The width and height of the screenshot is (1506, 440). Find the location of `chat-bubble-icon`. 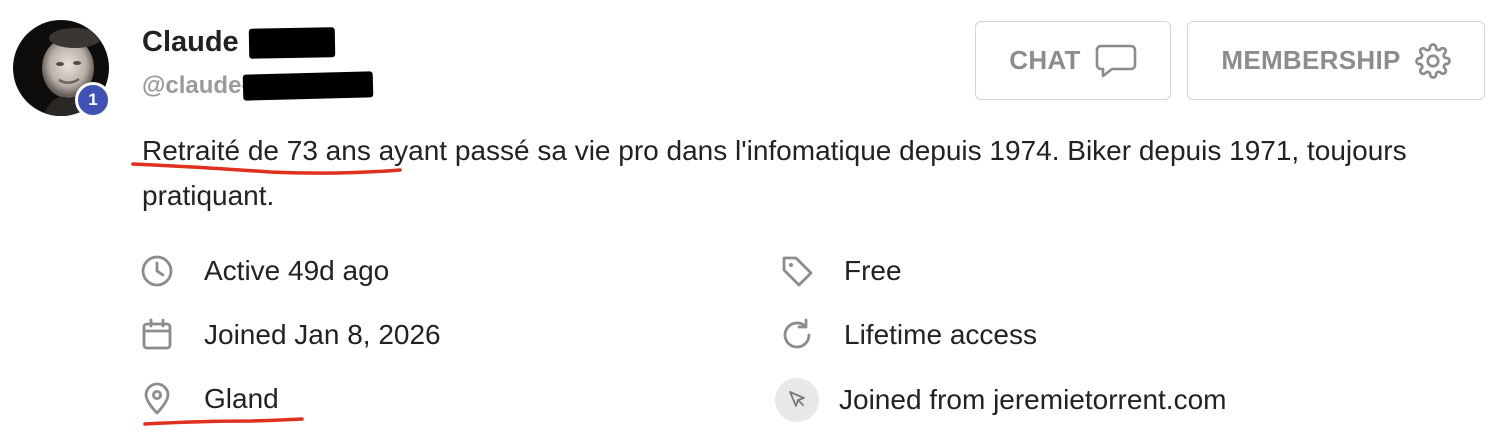

chat-bubble-icon is located at coordinates (1116, 61).